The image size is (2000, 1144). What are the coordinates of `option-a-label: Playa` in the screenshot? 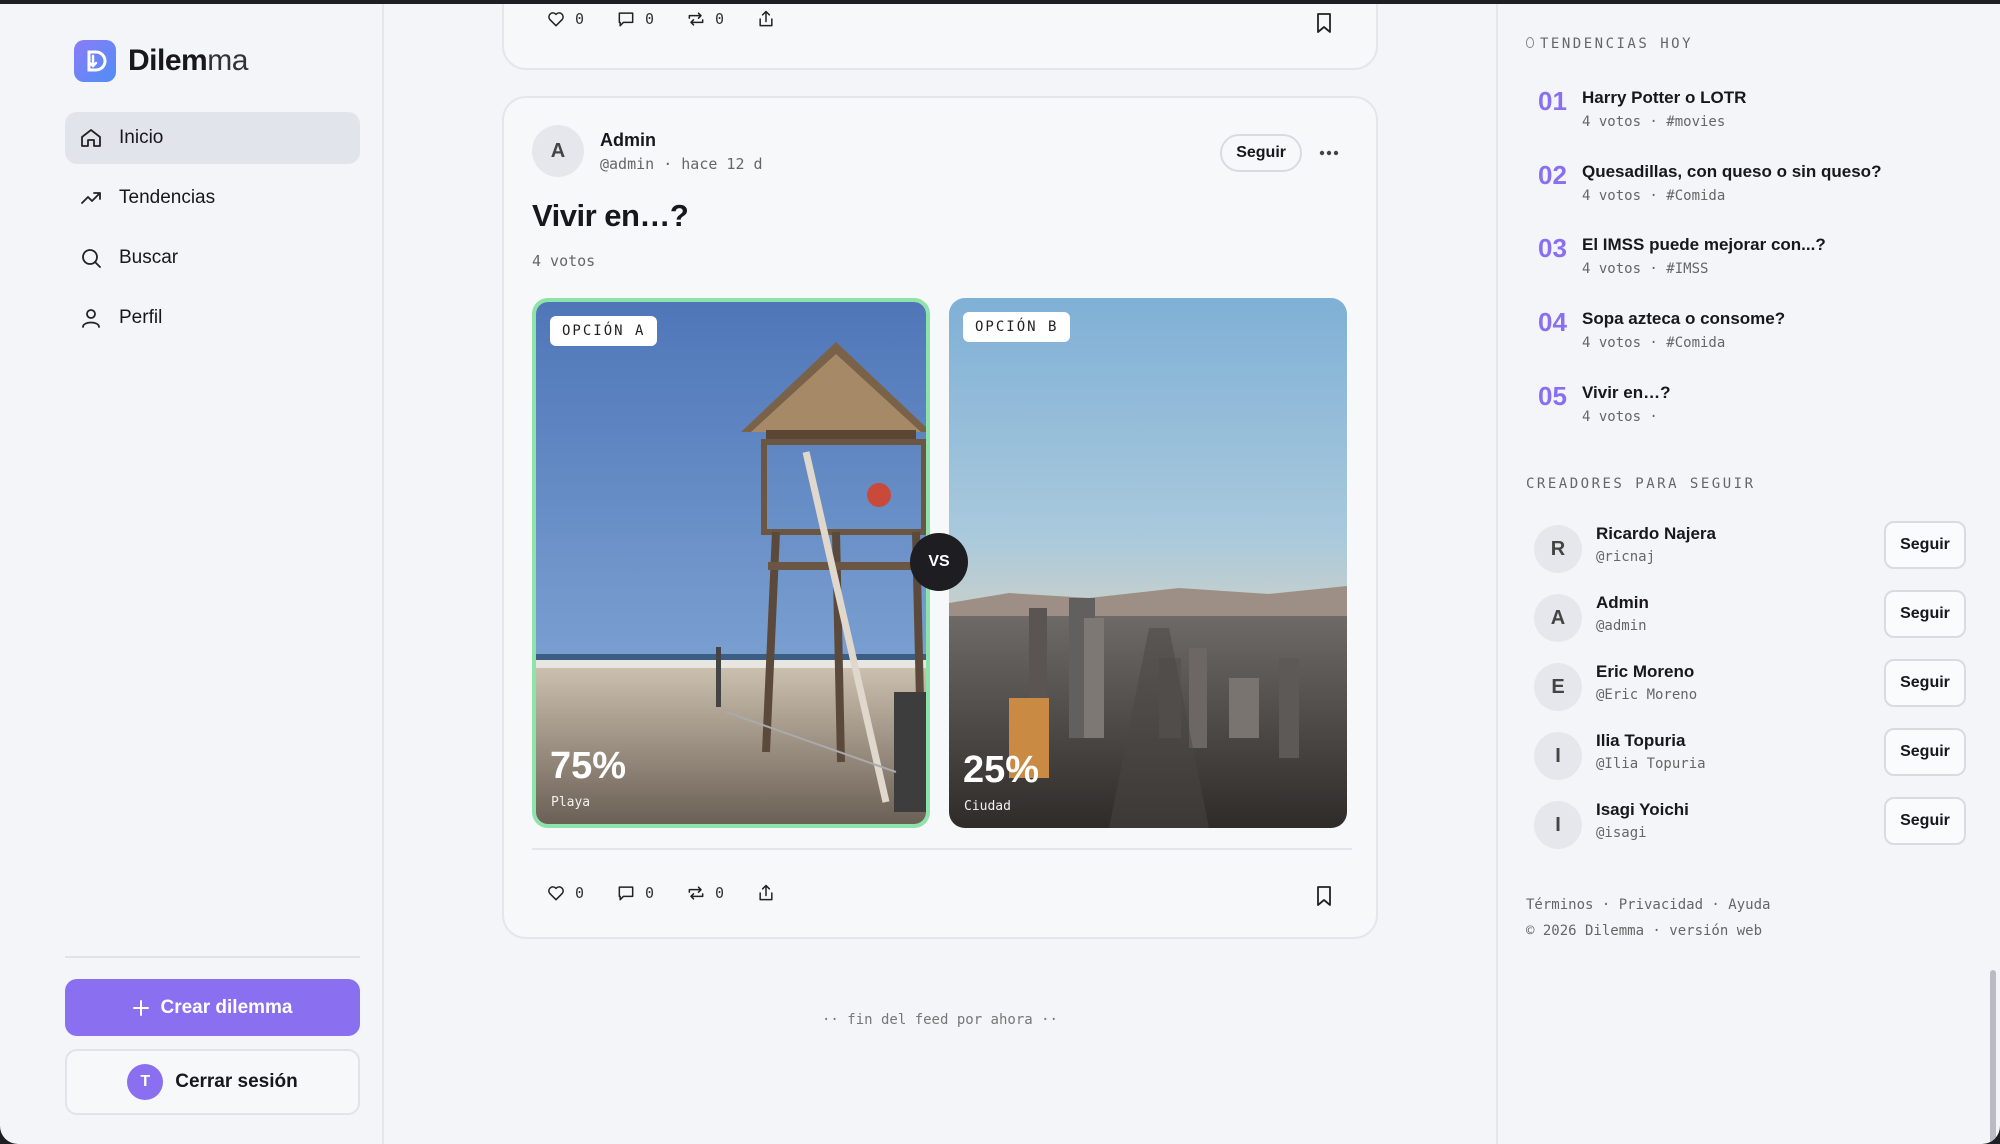 It's located at (571, 802).